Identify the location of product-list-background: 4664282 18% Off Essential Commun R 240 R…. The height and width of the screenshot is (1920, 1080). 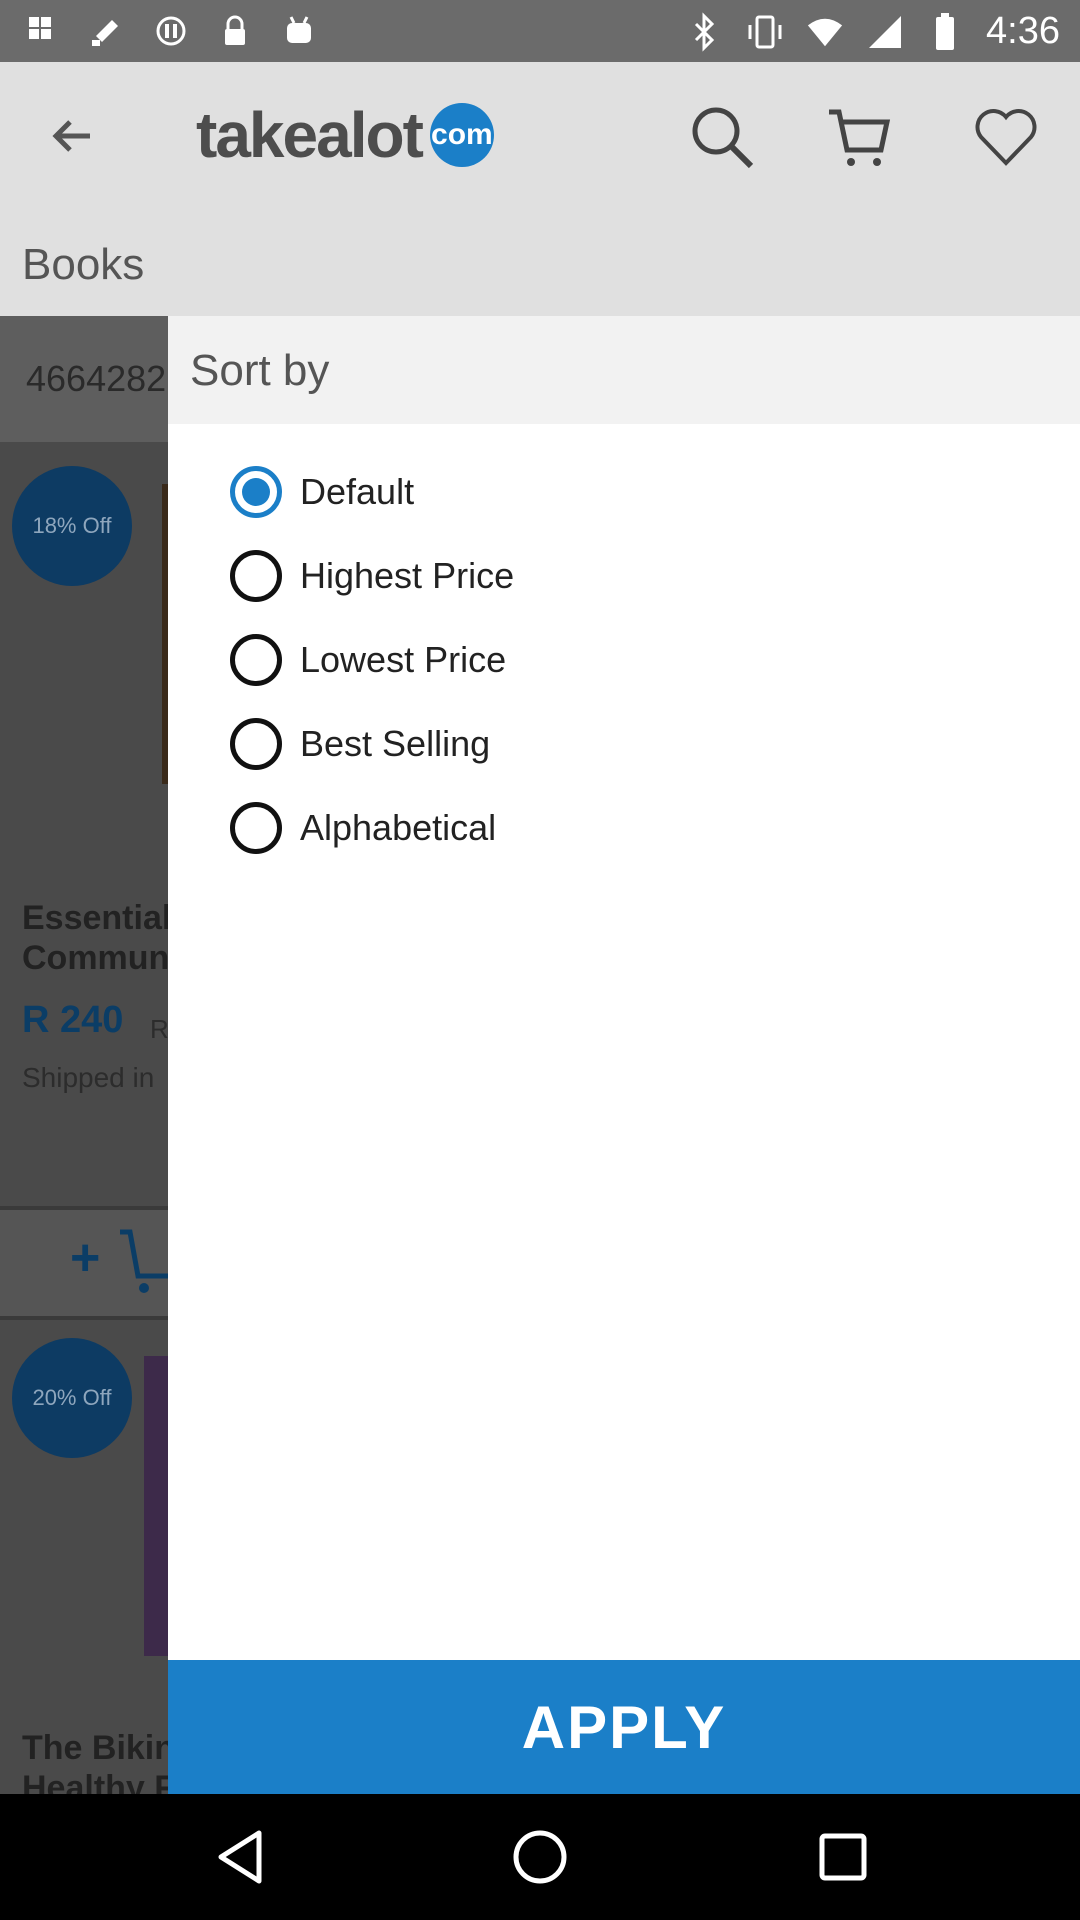
(84, 1055).